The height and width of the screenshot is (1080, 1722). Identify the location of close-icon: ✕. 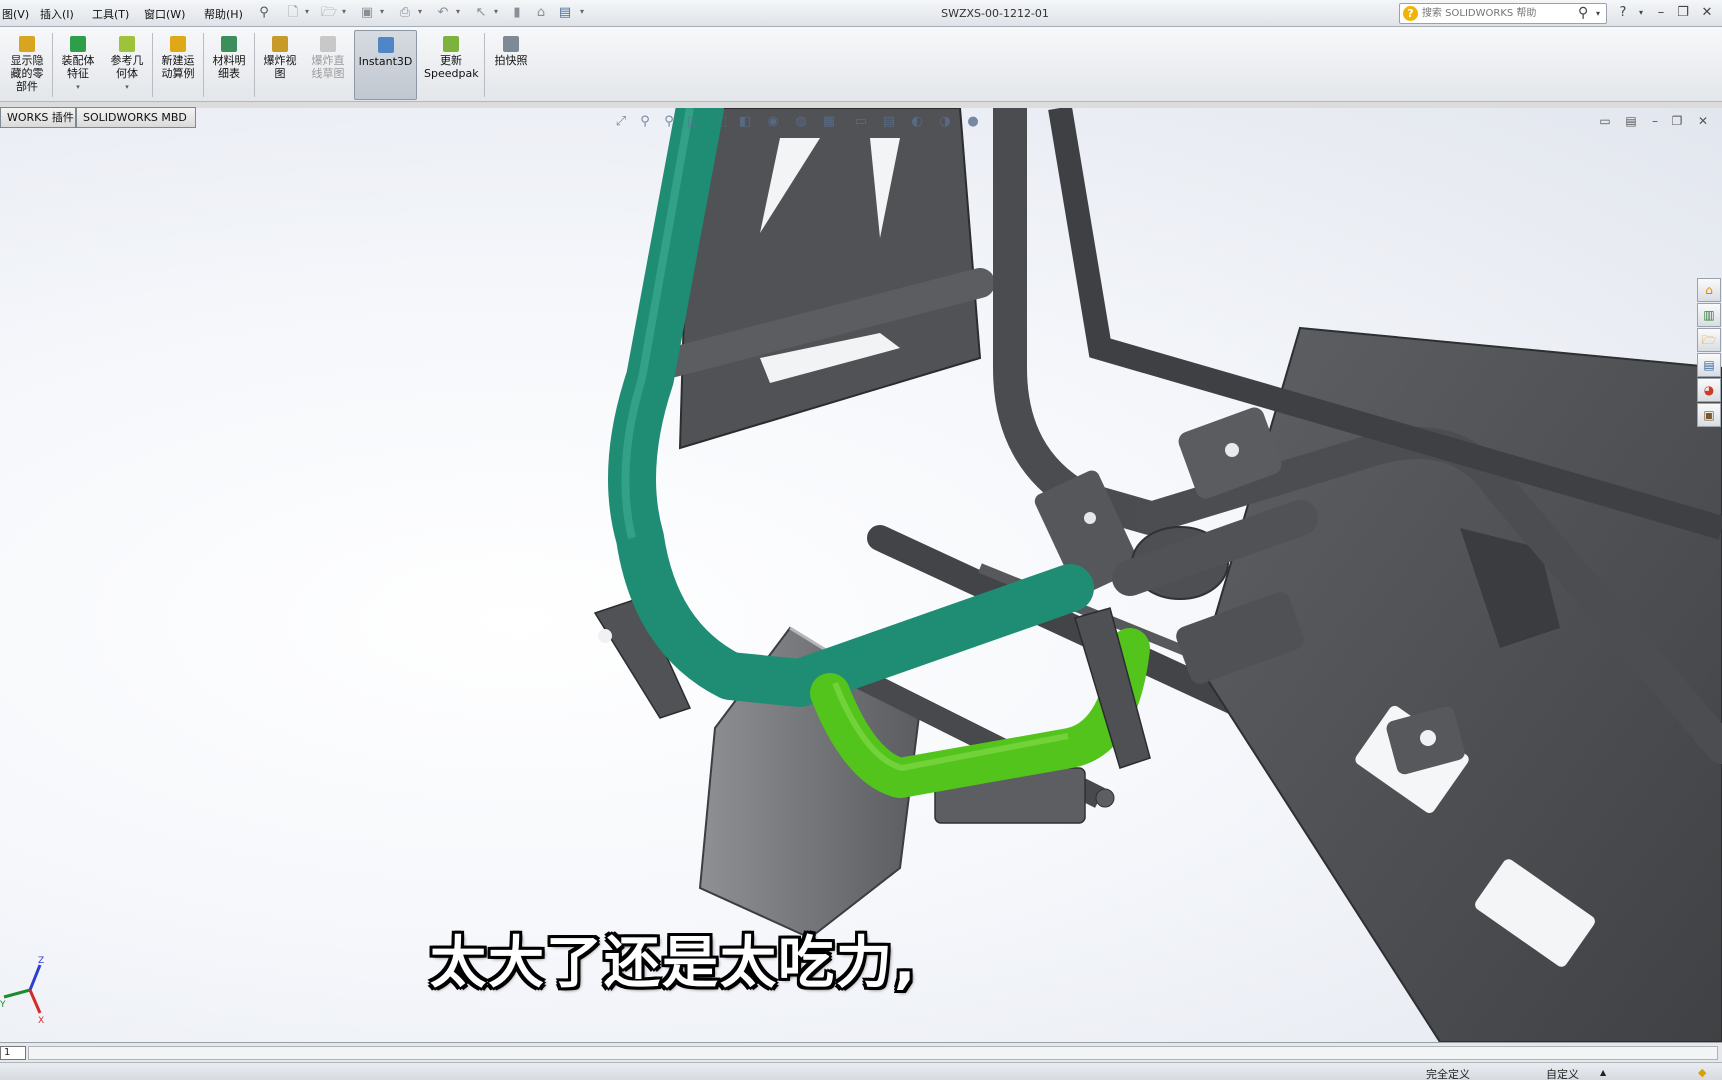
(1707, 13).